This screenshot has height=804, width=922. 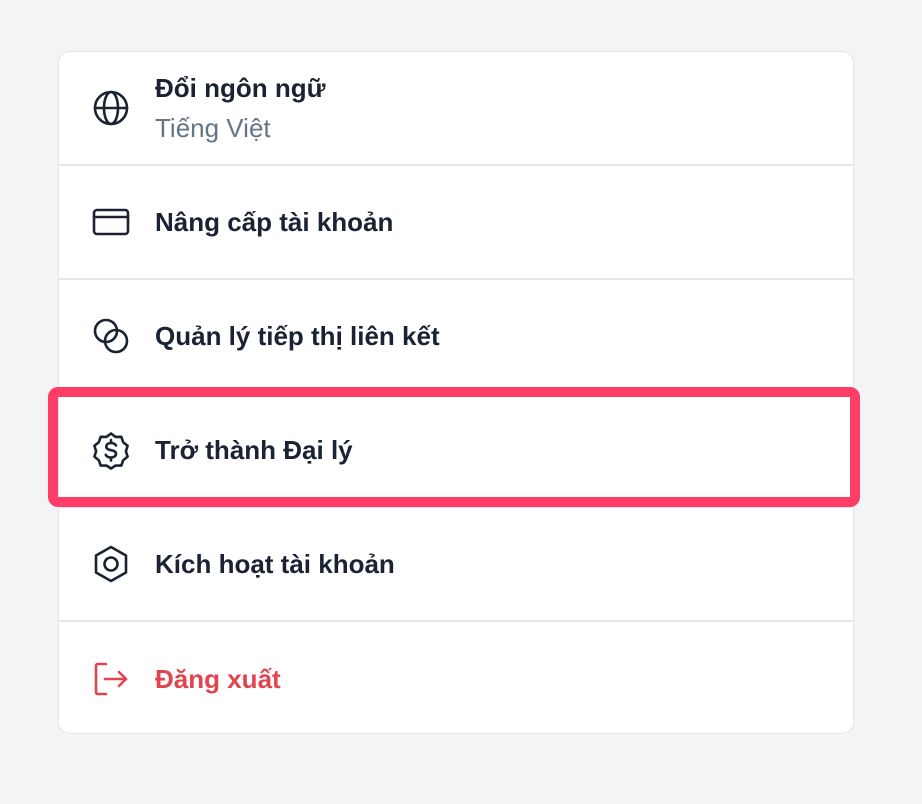 I want to click on logout-icon, so click(x=111, y=679).